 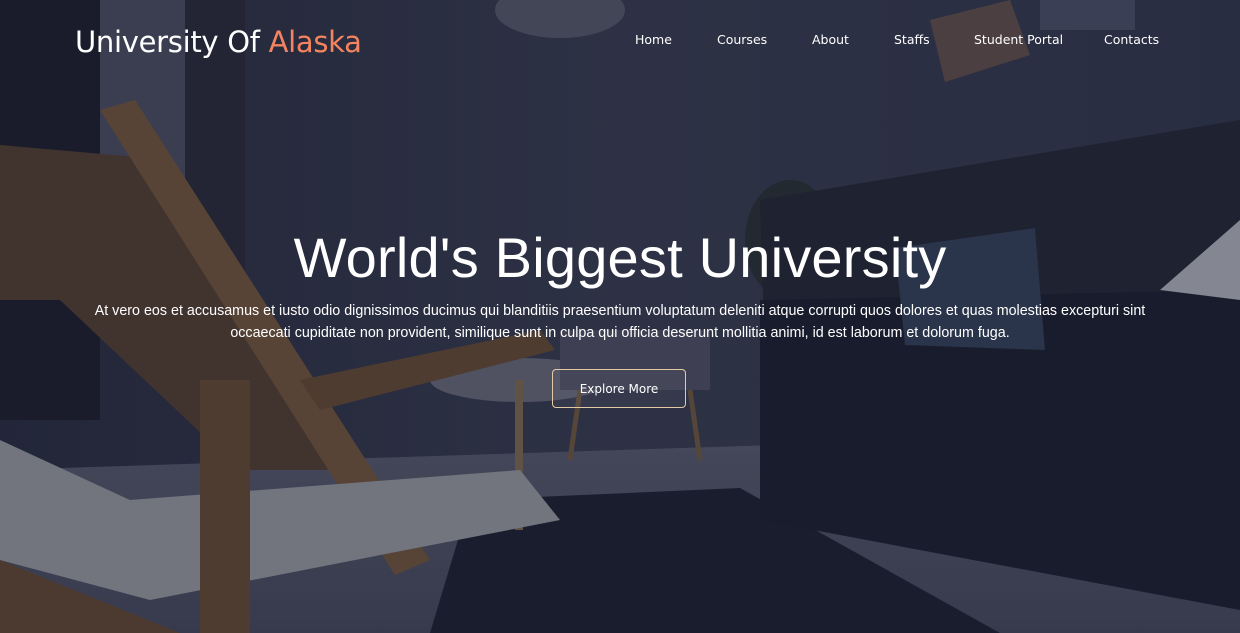 What do you see at coordinates (1018, 40) in the screenshot?
I see `nav-student-portal: Student Portal` at bounding box center [1018, 40].